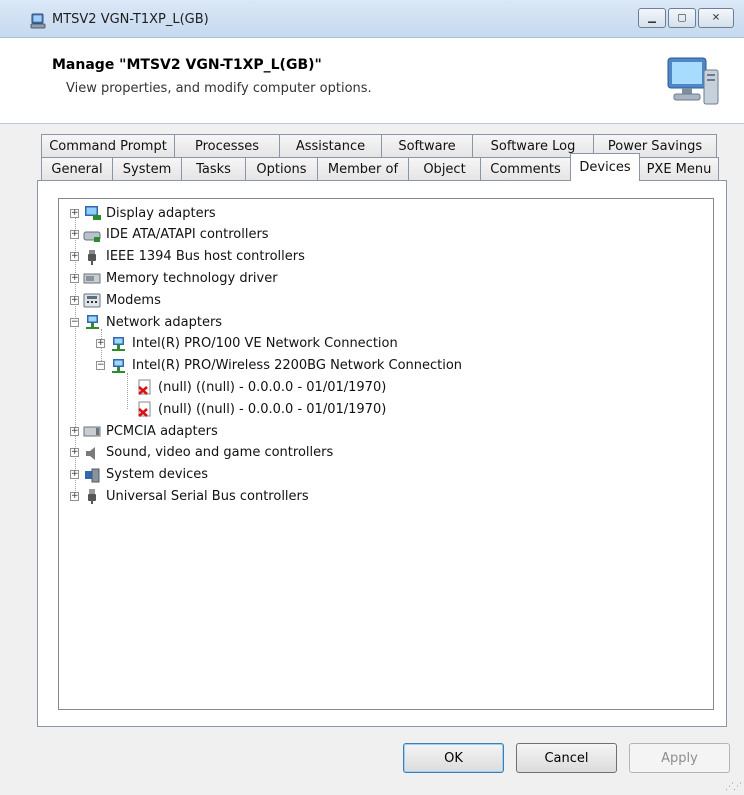 This screenshot has height=795, width=744. What do you see at coordinates (227, 146) in the screenshot?
I see `tab-processes: Processes` at bounding box center [227, 146].